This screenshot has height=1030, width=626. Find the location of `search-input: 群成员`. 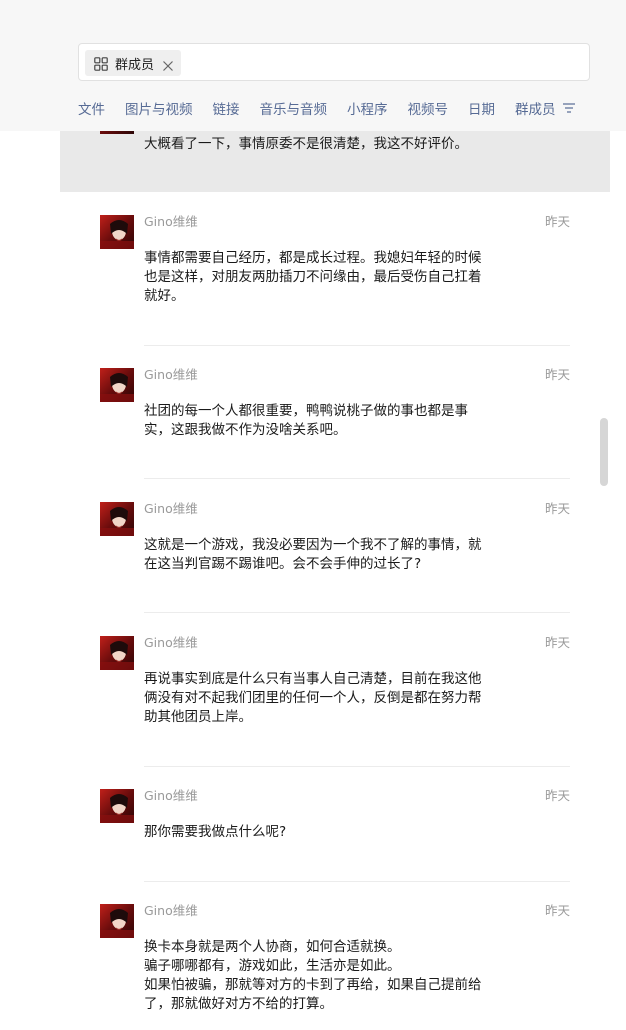

search-input: 群成员 is located at coordinates (334, 62).